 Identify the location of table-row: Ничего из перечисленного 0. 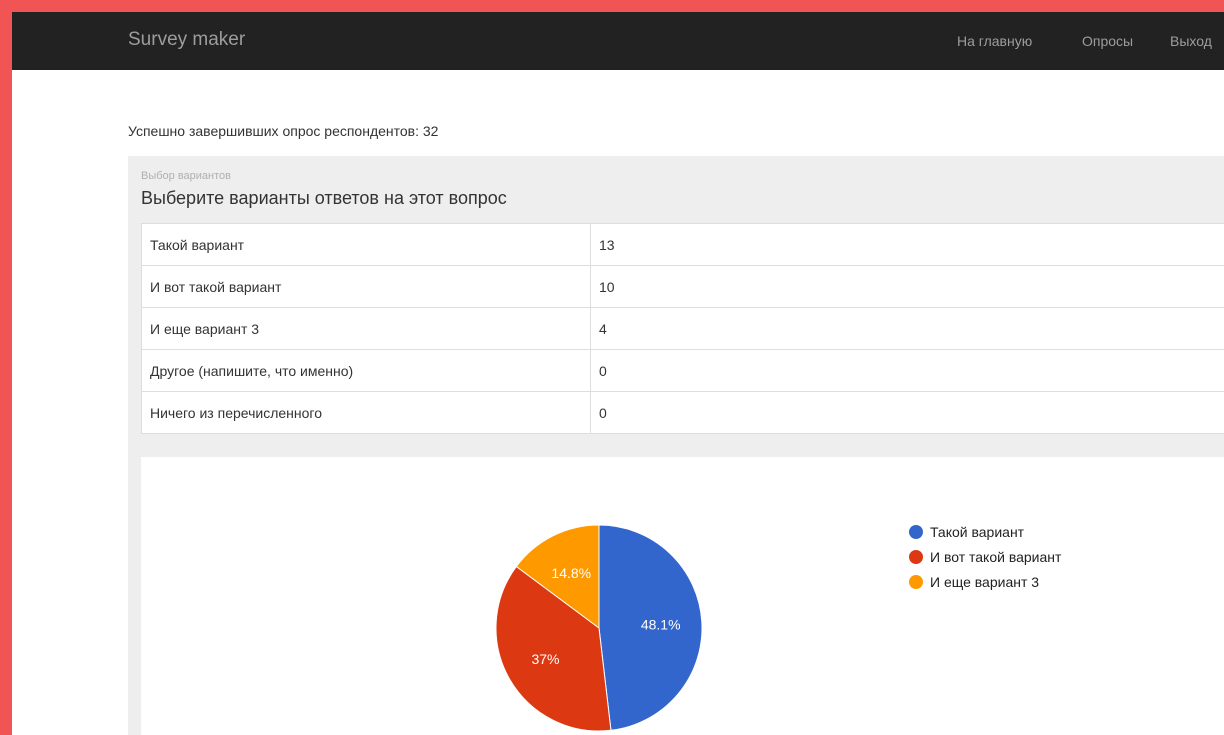
(682, 412).